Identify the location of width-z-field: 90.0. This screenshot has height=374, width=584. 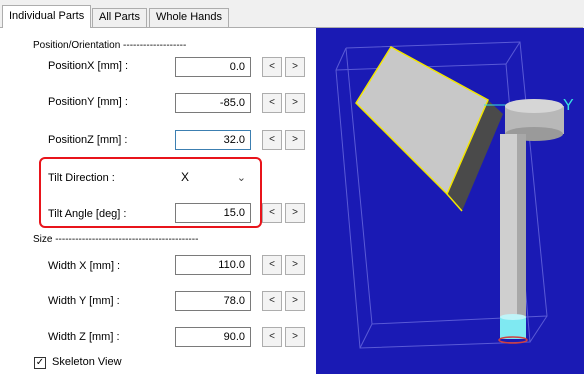
(213, 337).